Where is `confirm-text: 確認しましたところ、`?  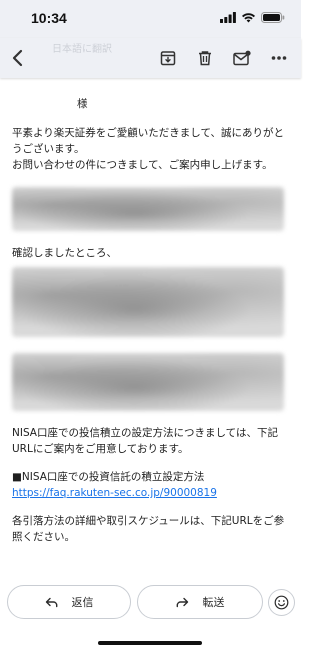
confirm-text: 確認しましたところ、 is located at coordinates (64, 253).